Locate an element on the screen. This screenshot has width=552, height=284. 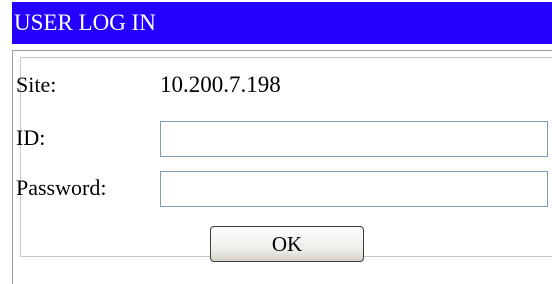
id-input is located at coordinates (354, 139).